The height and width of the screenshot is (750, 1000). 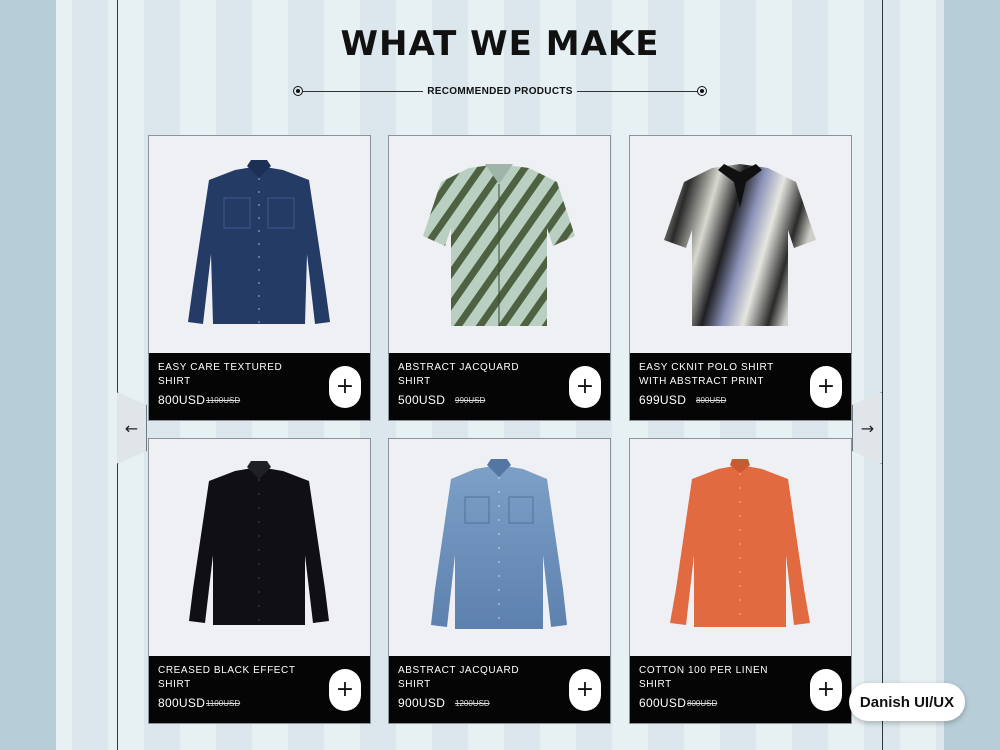 What do you see at coordinates (907, 702) in the screenshot?
I see `author-badge: Danish UI/UX` at bounding box center [907, 702].